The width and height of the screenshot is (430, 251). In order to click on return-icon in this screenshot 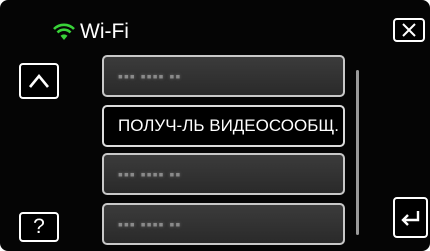, I will do `click(409, 218)`.